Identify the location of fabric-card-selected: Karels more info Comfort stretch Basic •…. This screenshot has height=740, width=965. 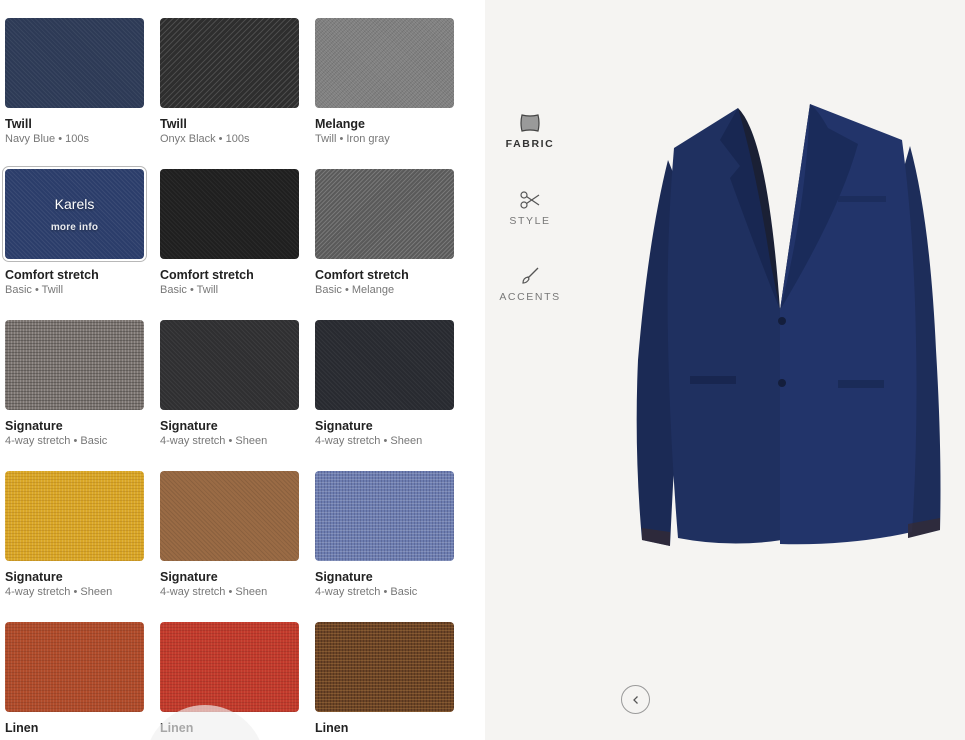
(74, 238).